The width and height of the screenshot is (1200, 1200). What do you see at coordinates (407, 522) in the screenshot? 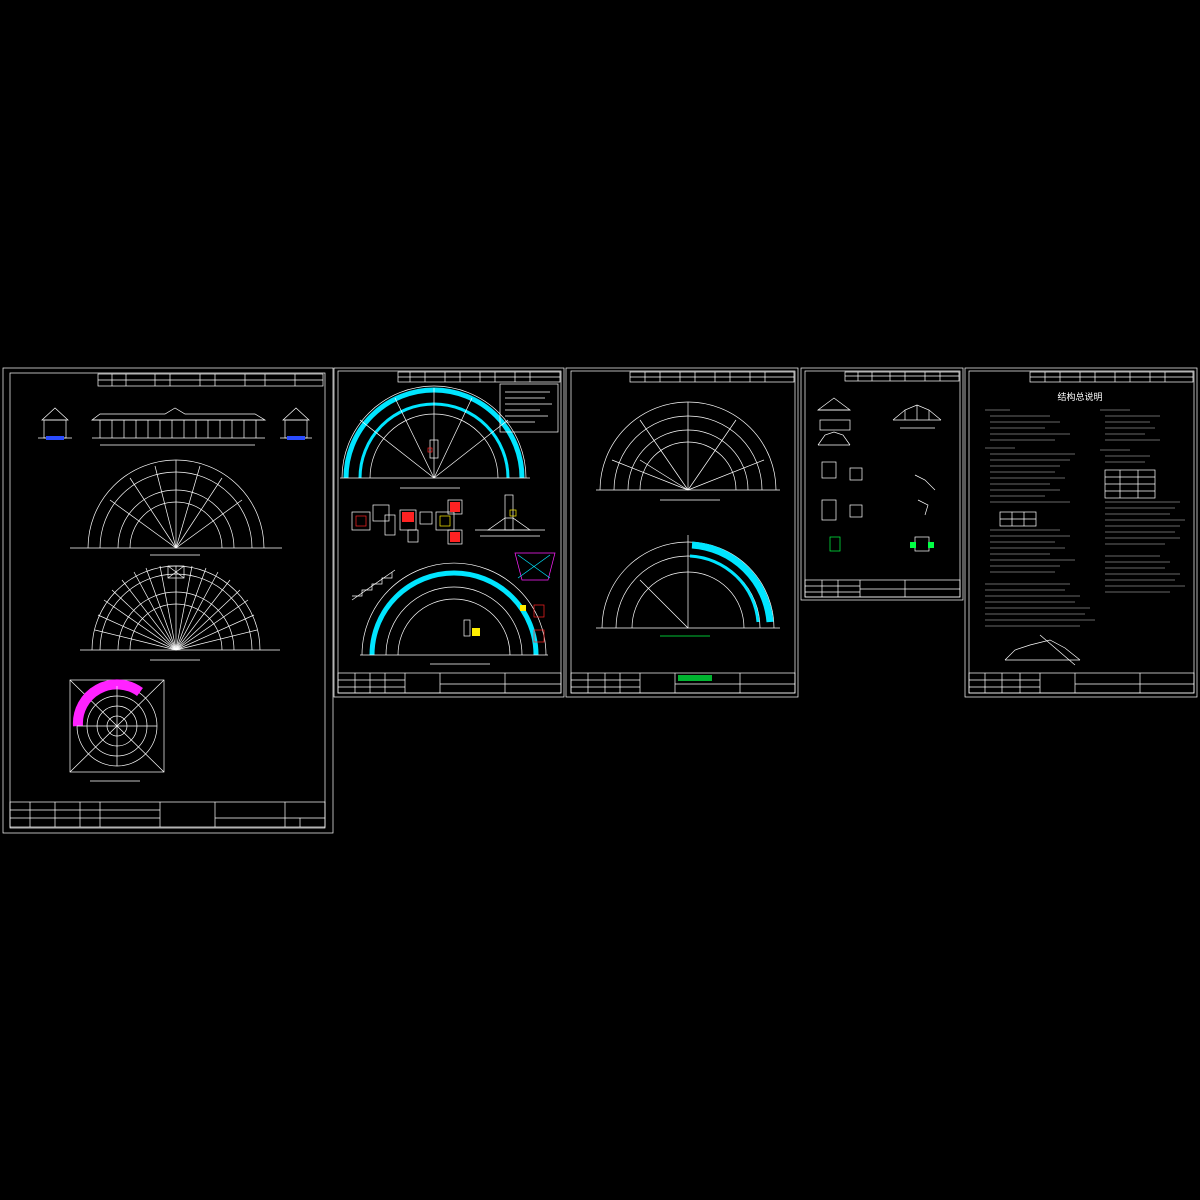
I see `column-details` at bounding box center [407, 522].